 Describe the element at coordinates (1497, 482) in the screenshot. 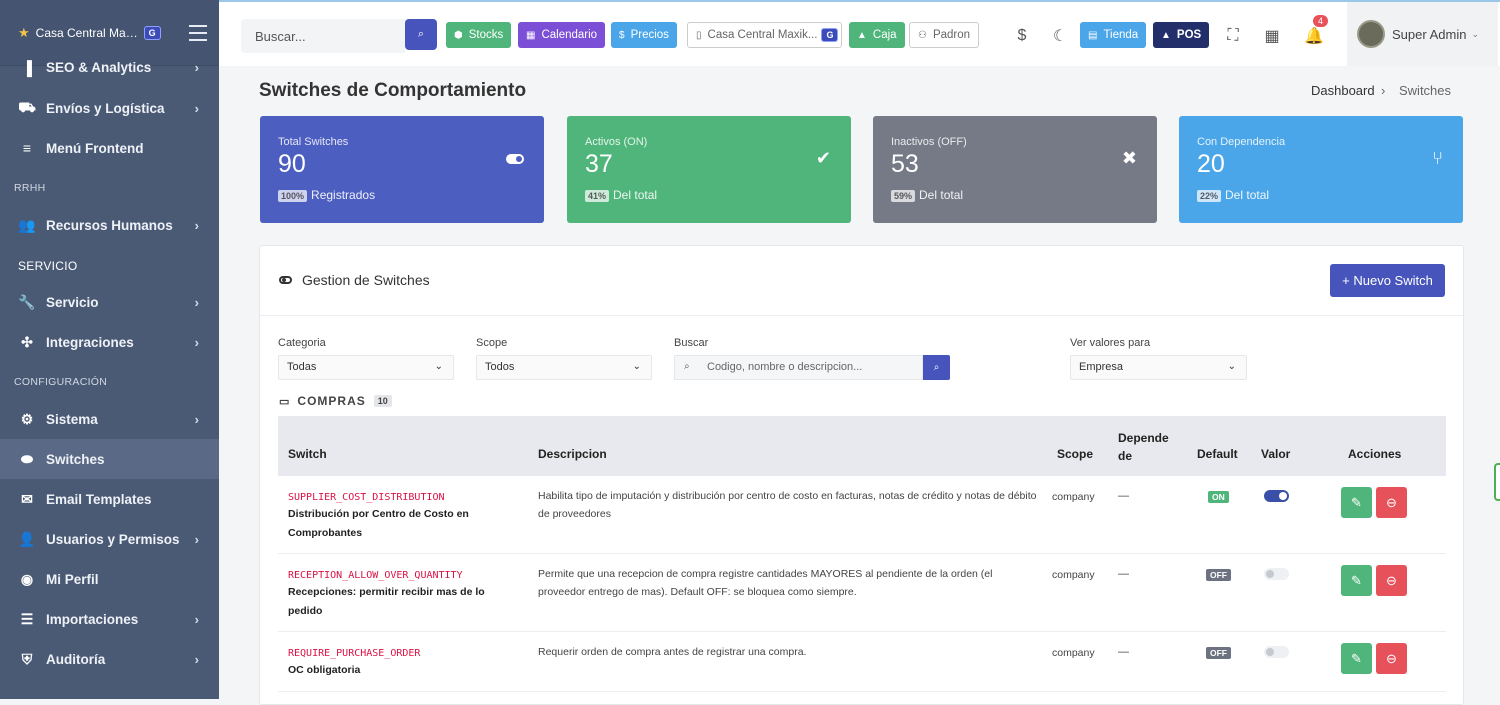

I see `floating-tab-handle` at that location.